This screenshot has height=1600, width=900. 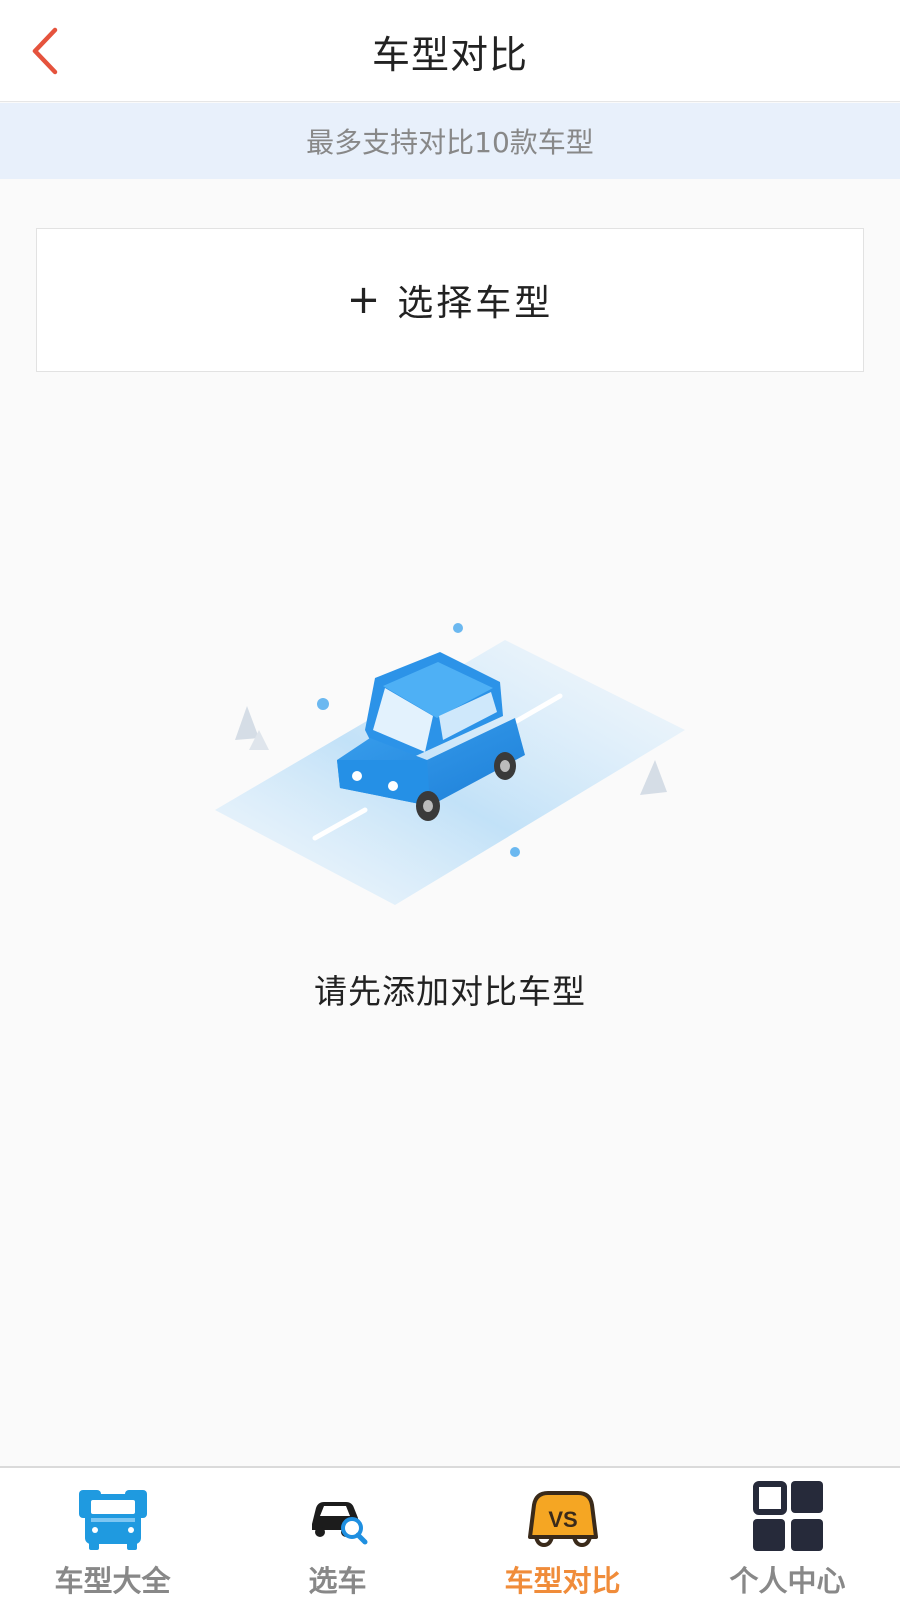 I want to click on select-model-button: + 选择车型, so click(x=450, y=300).